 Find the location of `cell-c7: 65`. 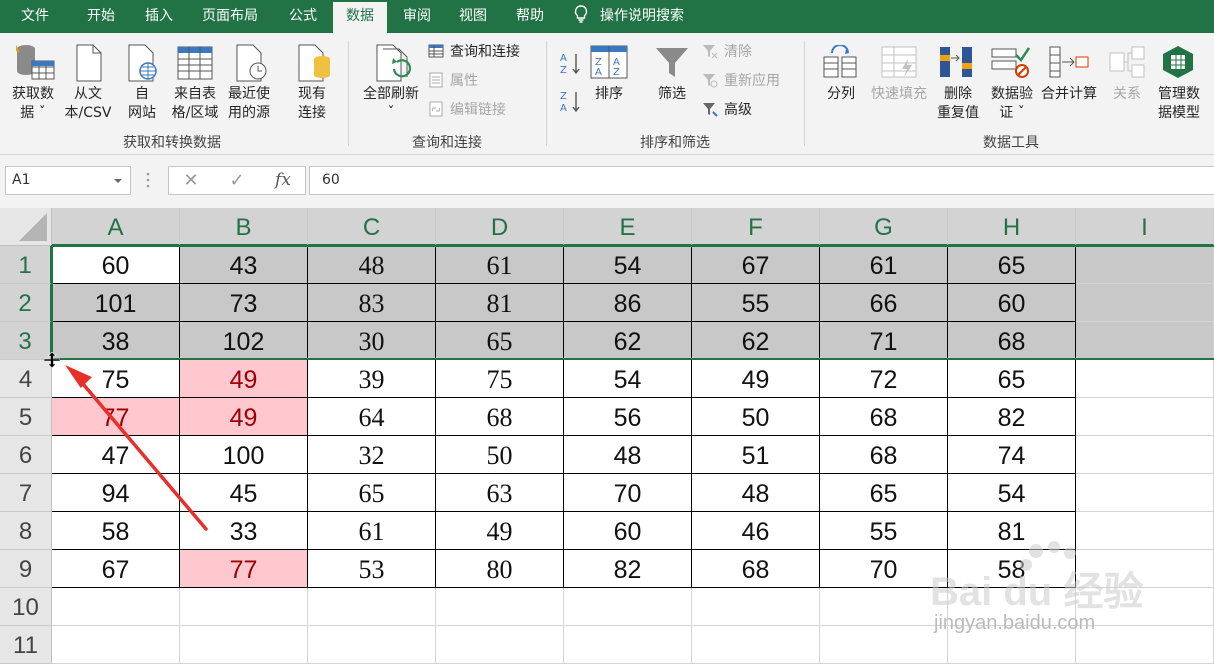

cell-c7: 65 is located at coordinates (372, 493).